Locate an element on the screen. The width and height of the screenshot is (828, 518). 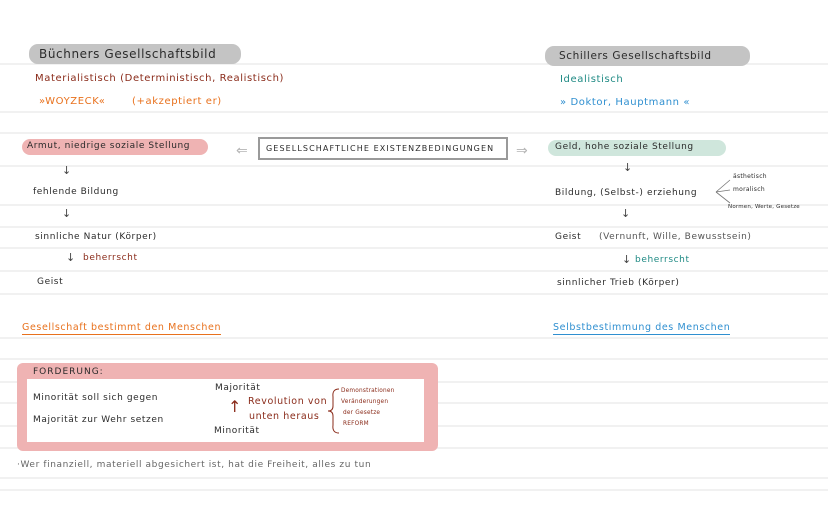
left-item3: sinnliche Natur (Körper) is located at coordinates (96, 237).